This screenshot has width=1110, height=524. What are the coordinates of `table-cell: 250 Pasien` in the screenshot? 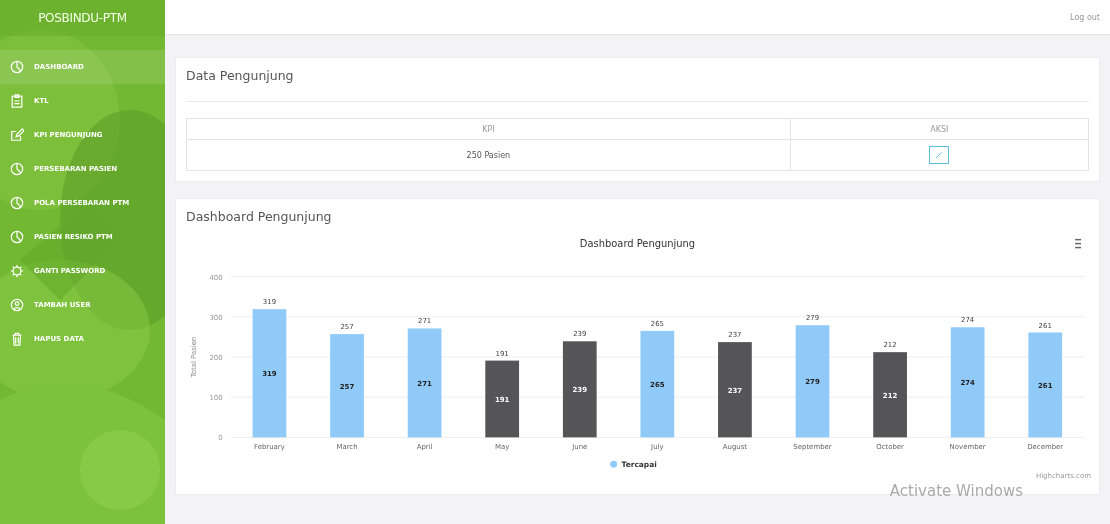 It's located at (488, 155).